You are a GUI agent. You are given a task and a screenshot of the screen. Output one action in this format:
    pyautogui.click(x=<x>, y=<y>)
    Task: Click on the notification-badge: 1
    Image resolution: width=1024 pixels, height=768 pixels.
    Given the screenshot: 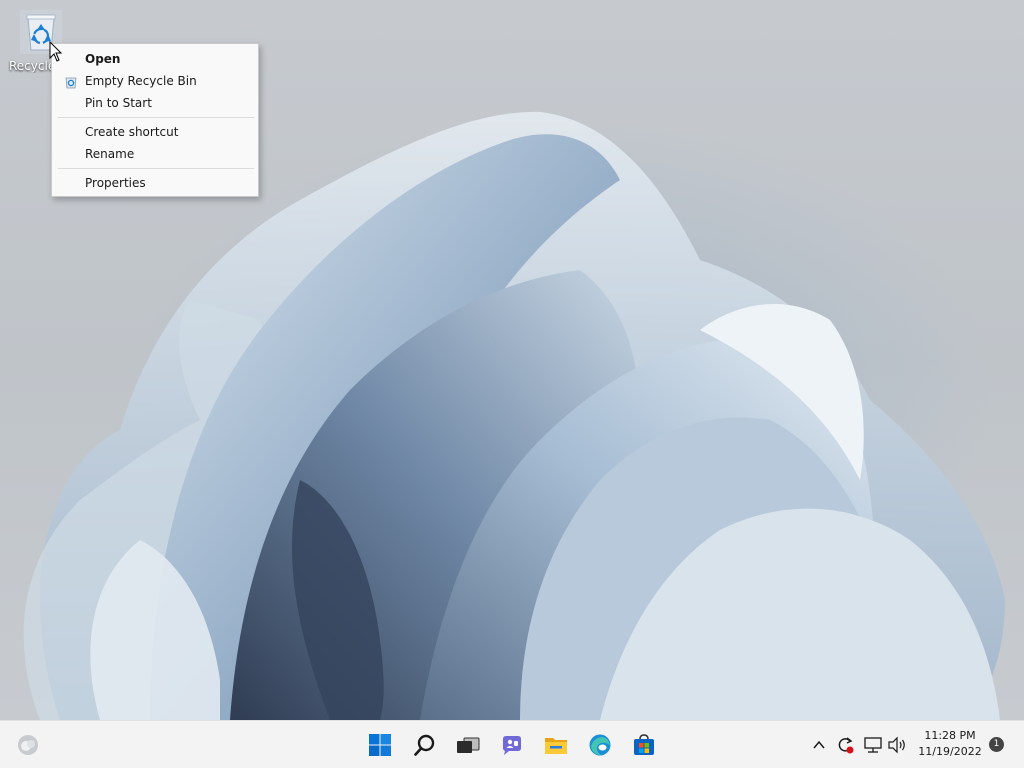 What is the action you would take?
    pyautogui.click(x=996, y=744)
    